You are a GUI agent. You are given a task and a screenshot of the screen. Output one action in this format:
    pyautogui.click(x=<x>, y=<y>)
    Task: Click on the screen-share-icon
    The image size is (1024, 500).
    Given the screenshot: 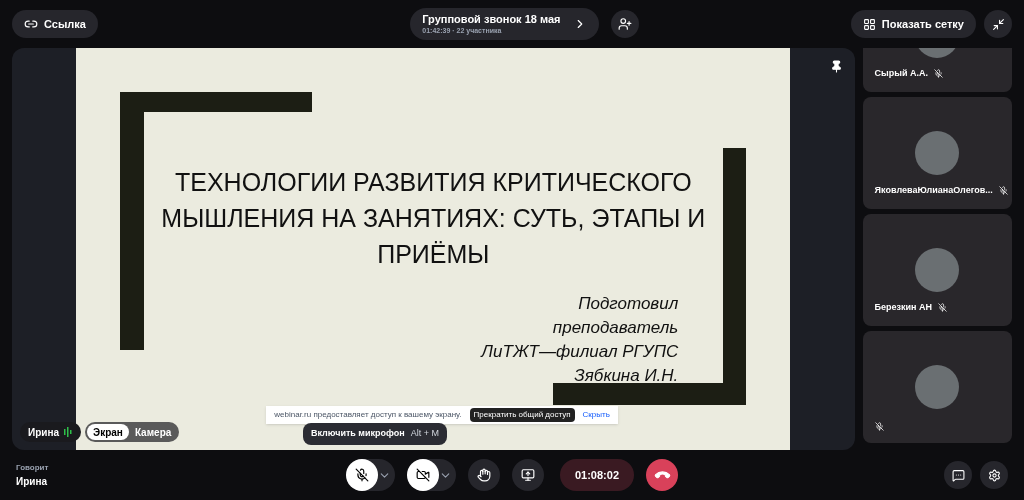 What is the action you would take?
    pyautogui.click(x=528, y=475)
    